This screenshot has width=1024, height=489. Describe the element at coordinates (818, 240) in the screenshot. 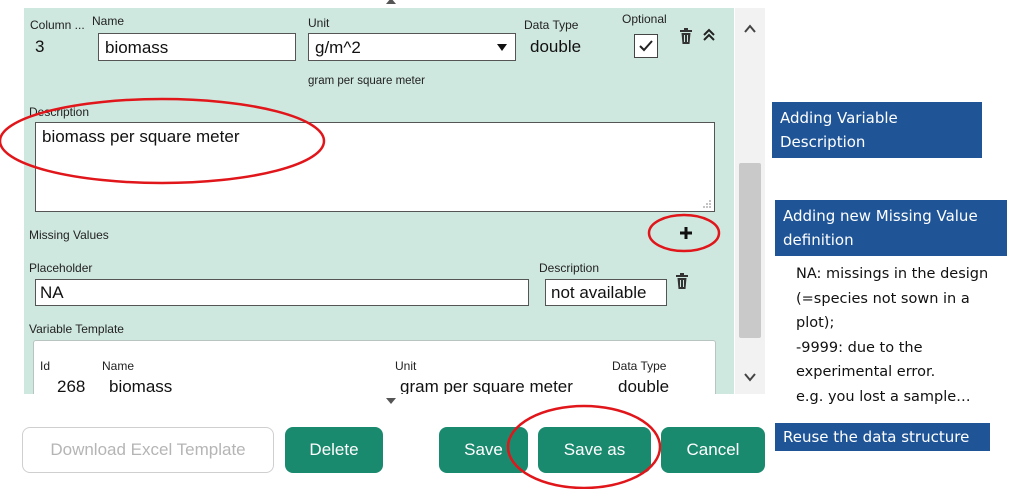

I see `callout-line: definition` at that location.